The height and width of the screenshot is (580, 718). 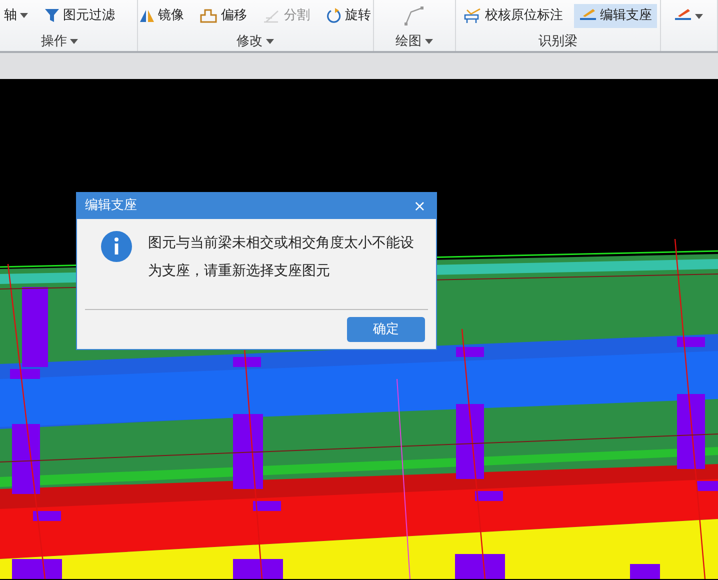 I want to click on ok-button: 确定, so click(x=386, y=329).